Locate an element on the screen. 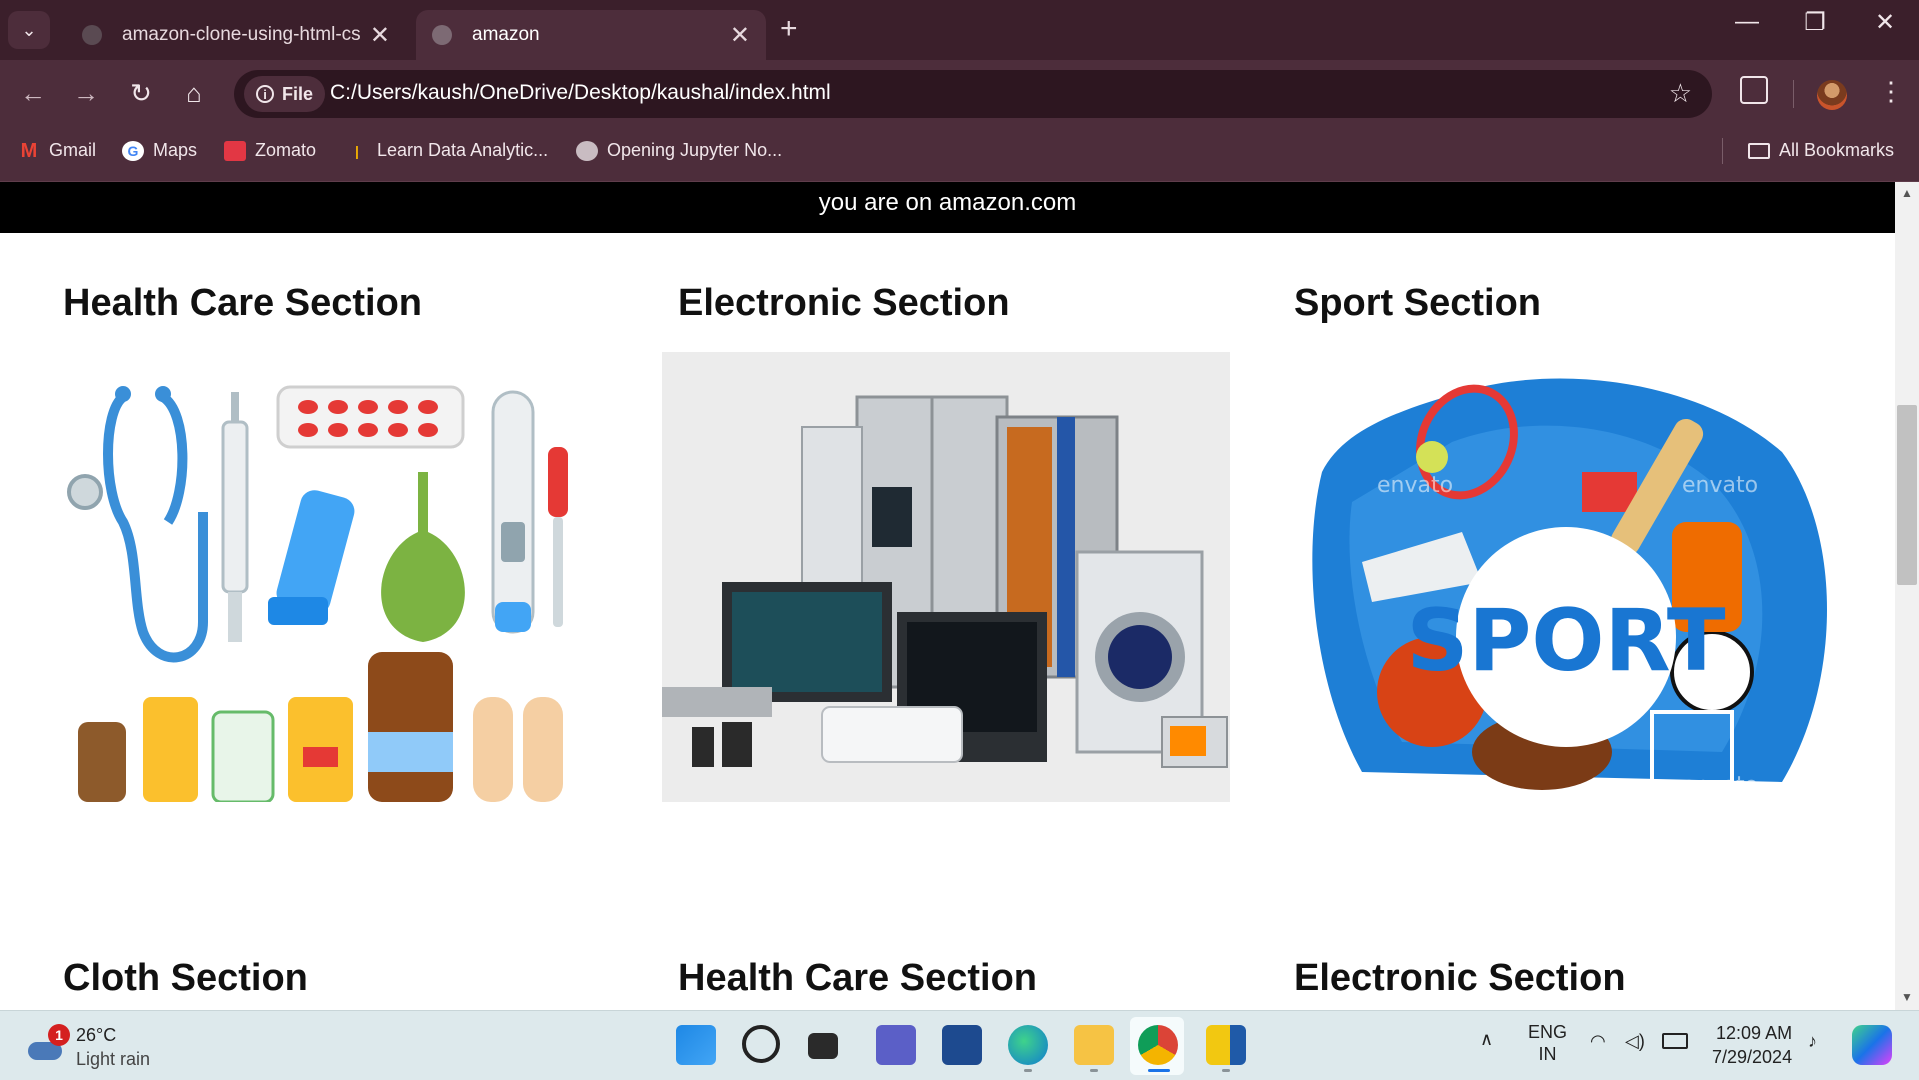  back-arrow-icon: ← is located at coordinates (33, 93).